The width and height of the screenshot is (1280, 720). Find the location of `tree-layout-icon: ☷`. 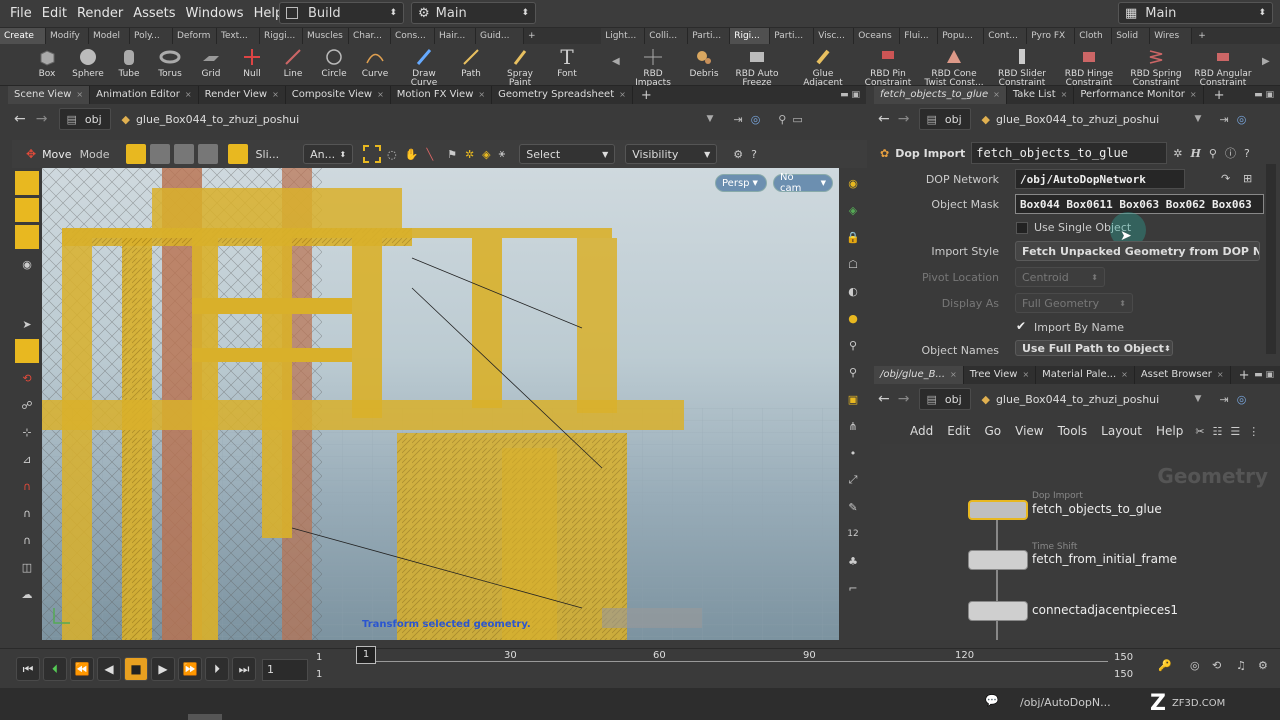

tree-layout-icon: ☷ is located at coordinates (1218, 431).